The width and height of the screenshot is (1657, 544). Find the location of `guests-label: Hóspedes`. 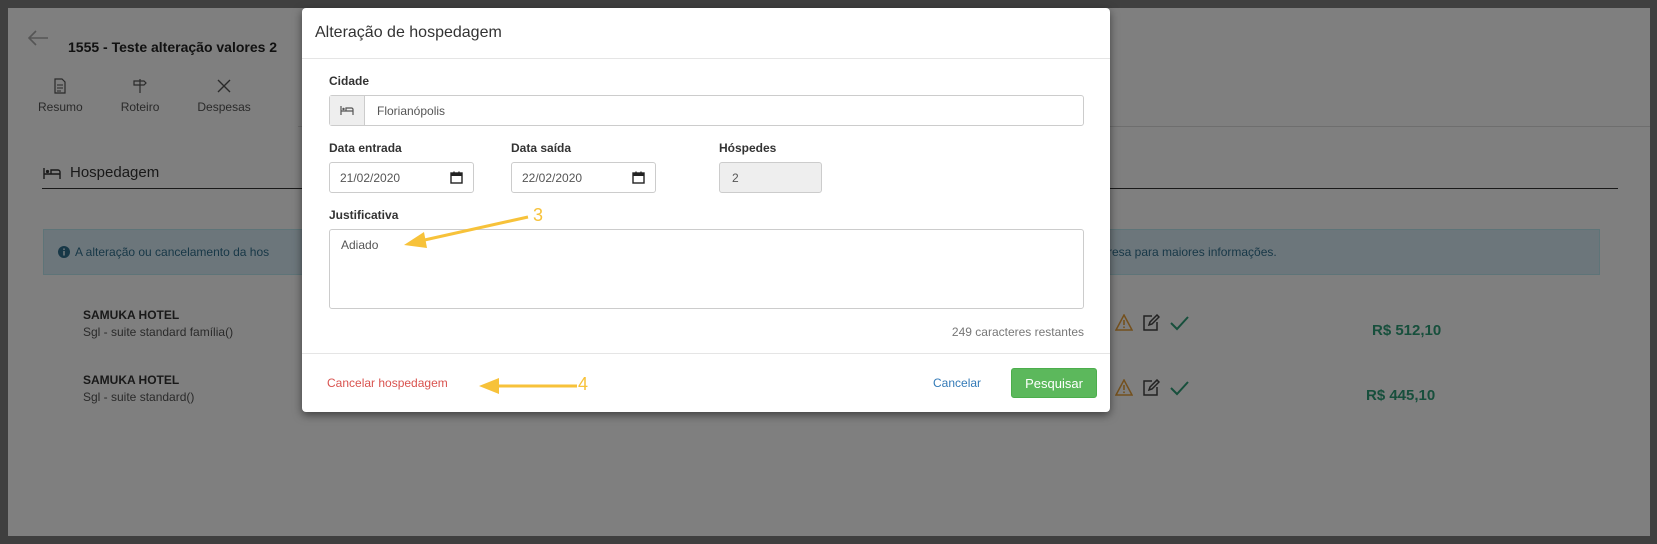

guests-label: Hóspedes is located at coordinates (748, 148).